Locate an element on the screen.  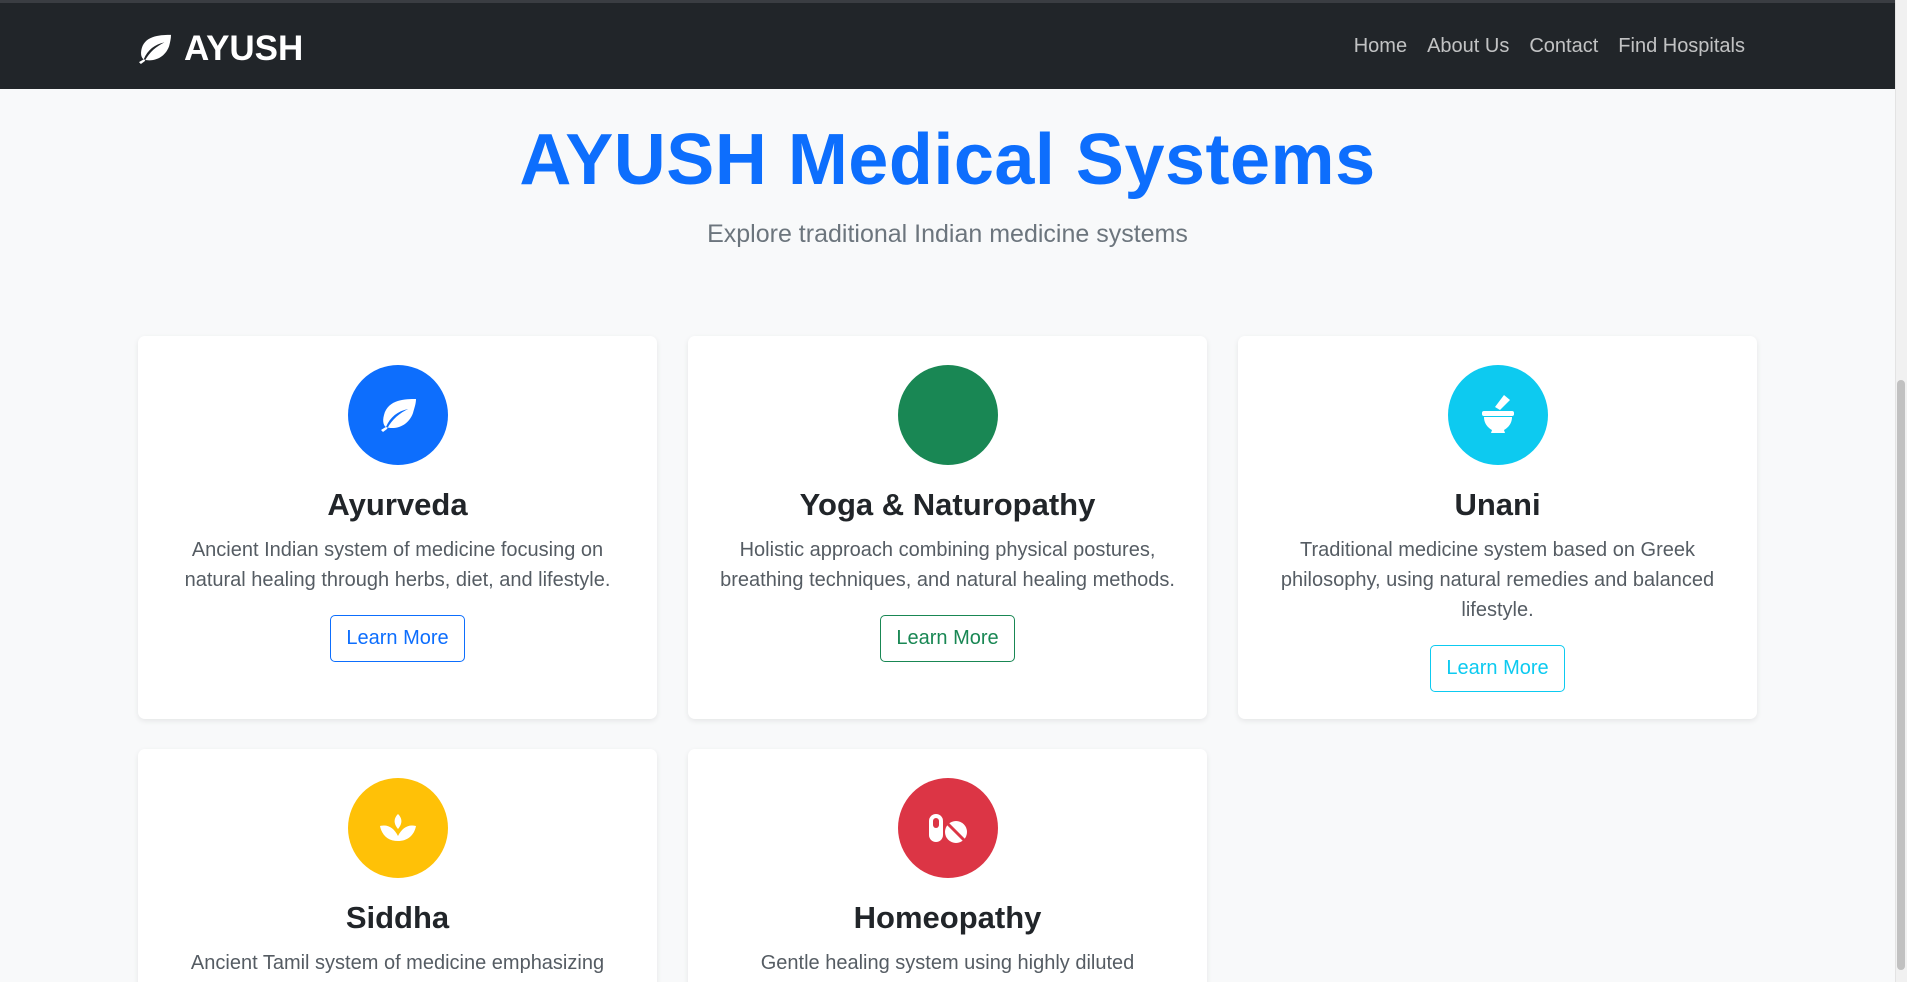
card-title: Ayurveda is located at coordinates (397, 504).